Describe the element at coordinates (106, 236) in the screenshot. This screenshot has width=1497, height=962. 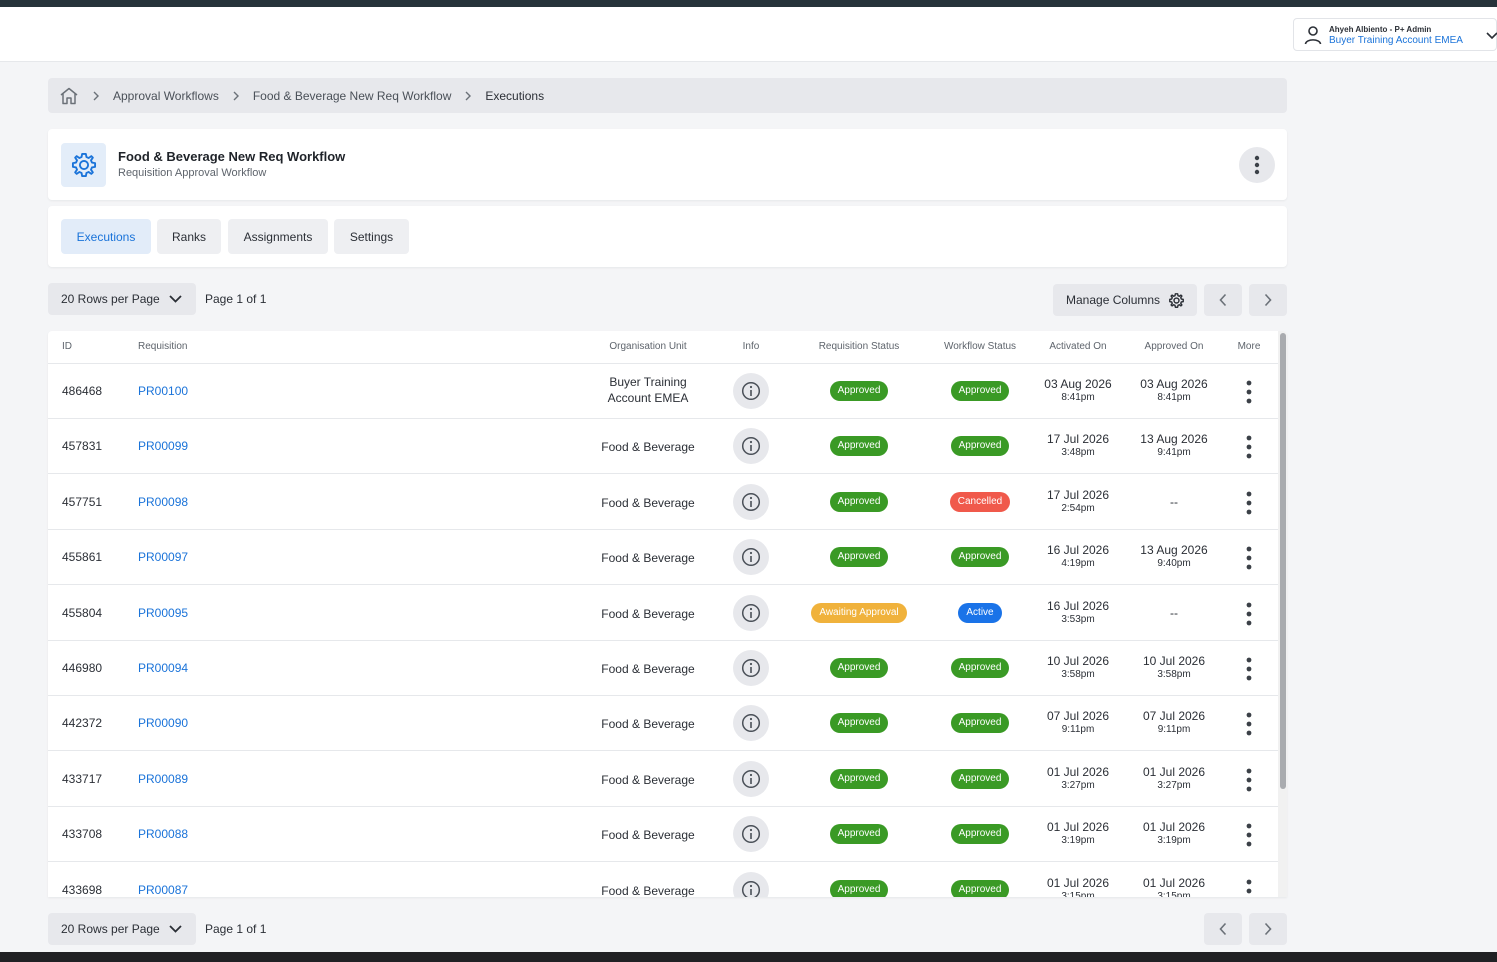
I see `tab-executions: Executions` at that location.